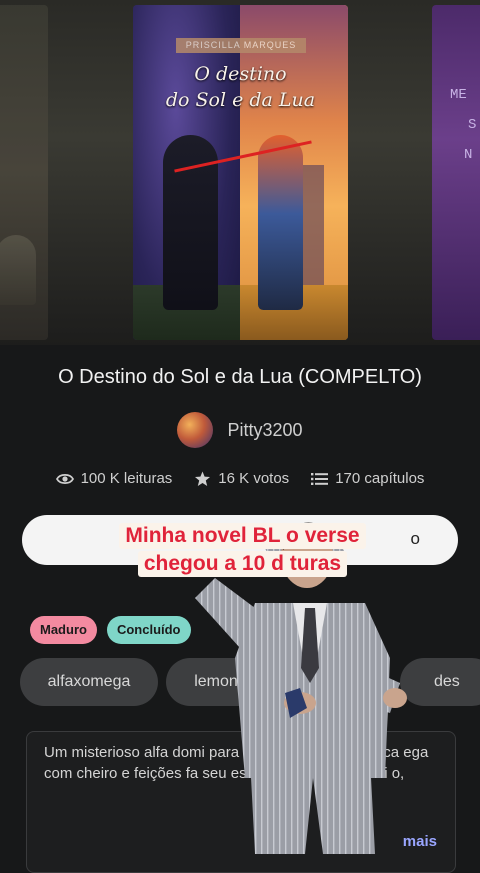 This screenshot has width=480, height=873. I want to click on author-name: Pitty3200, so click(264, 430).